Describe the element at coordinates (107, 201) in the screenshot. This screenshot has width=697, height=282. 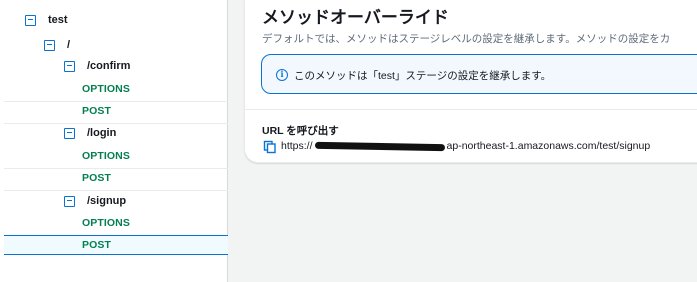
I see `tree-node-label: /signup` at that location.